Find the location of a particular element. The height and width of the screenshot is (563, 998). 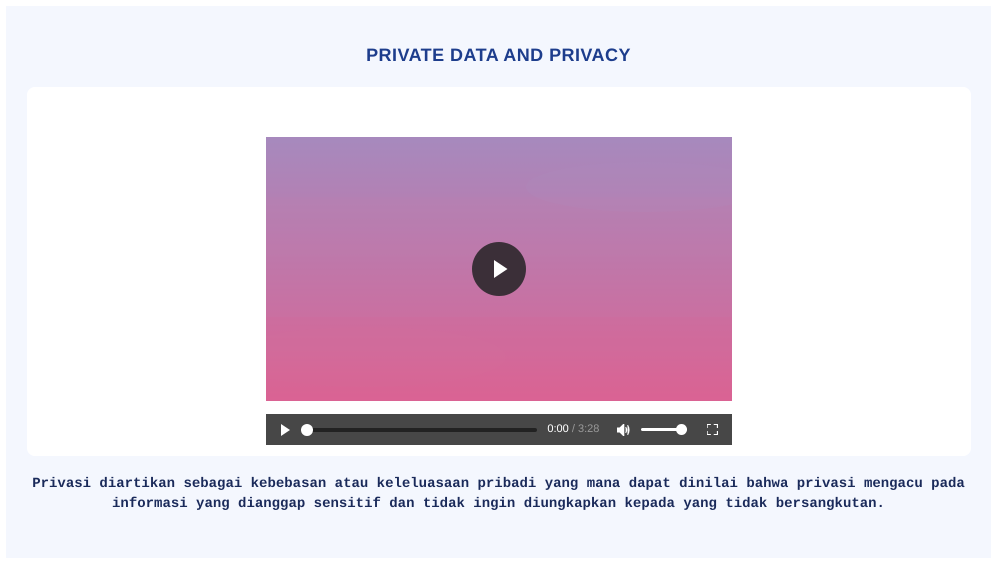

progress-slider is located at coordinates (419, 430).